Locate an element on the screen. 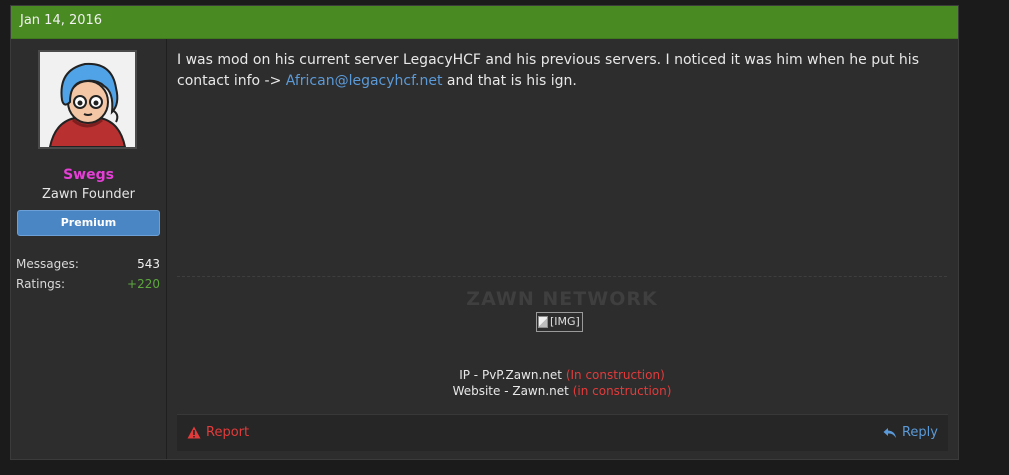 The image size is (1009, 475). post-date: Jan 14, 2016 is located at coordinates (61, 20).